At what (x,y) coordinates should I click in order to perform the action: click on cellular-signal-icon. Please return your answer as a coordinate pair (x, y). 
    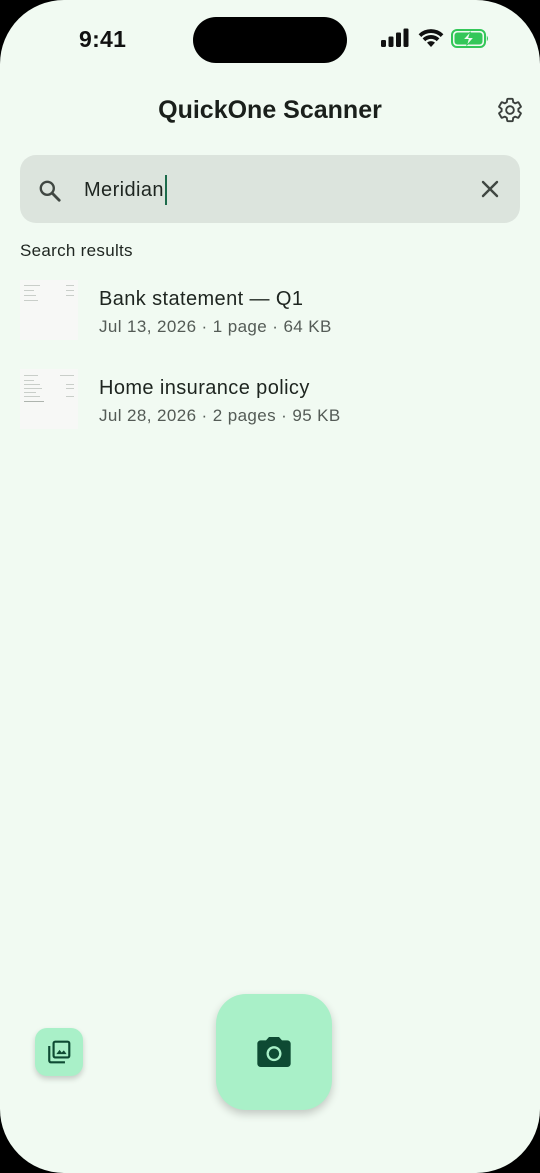
    Looking at the image, I should click on (395, 37).